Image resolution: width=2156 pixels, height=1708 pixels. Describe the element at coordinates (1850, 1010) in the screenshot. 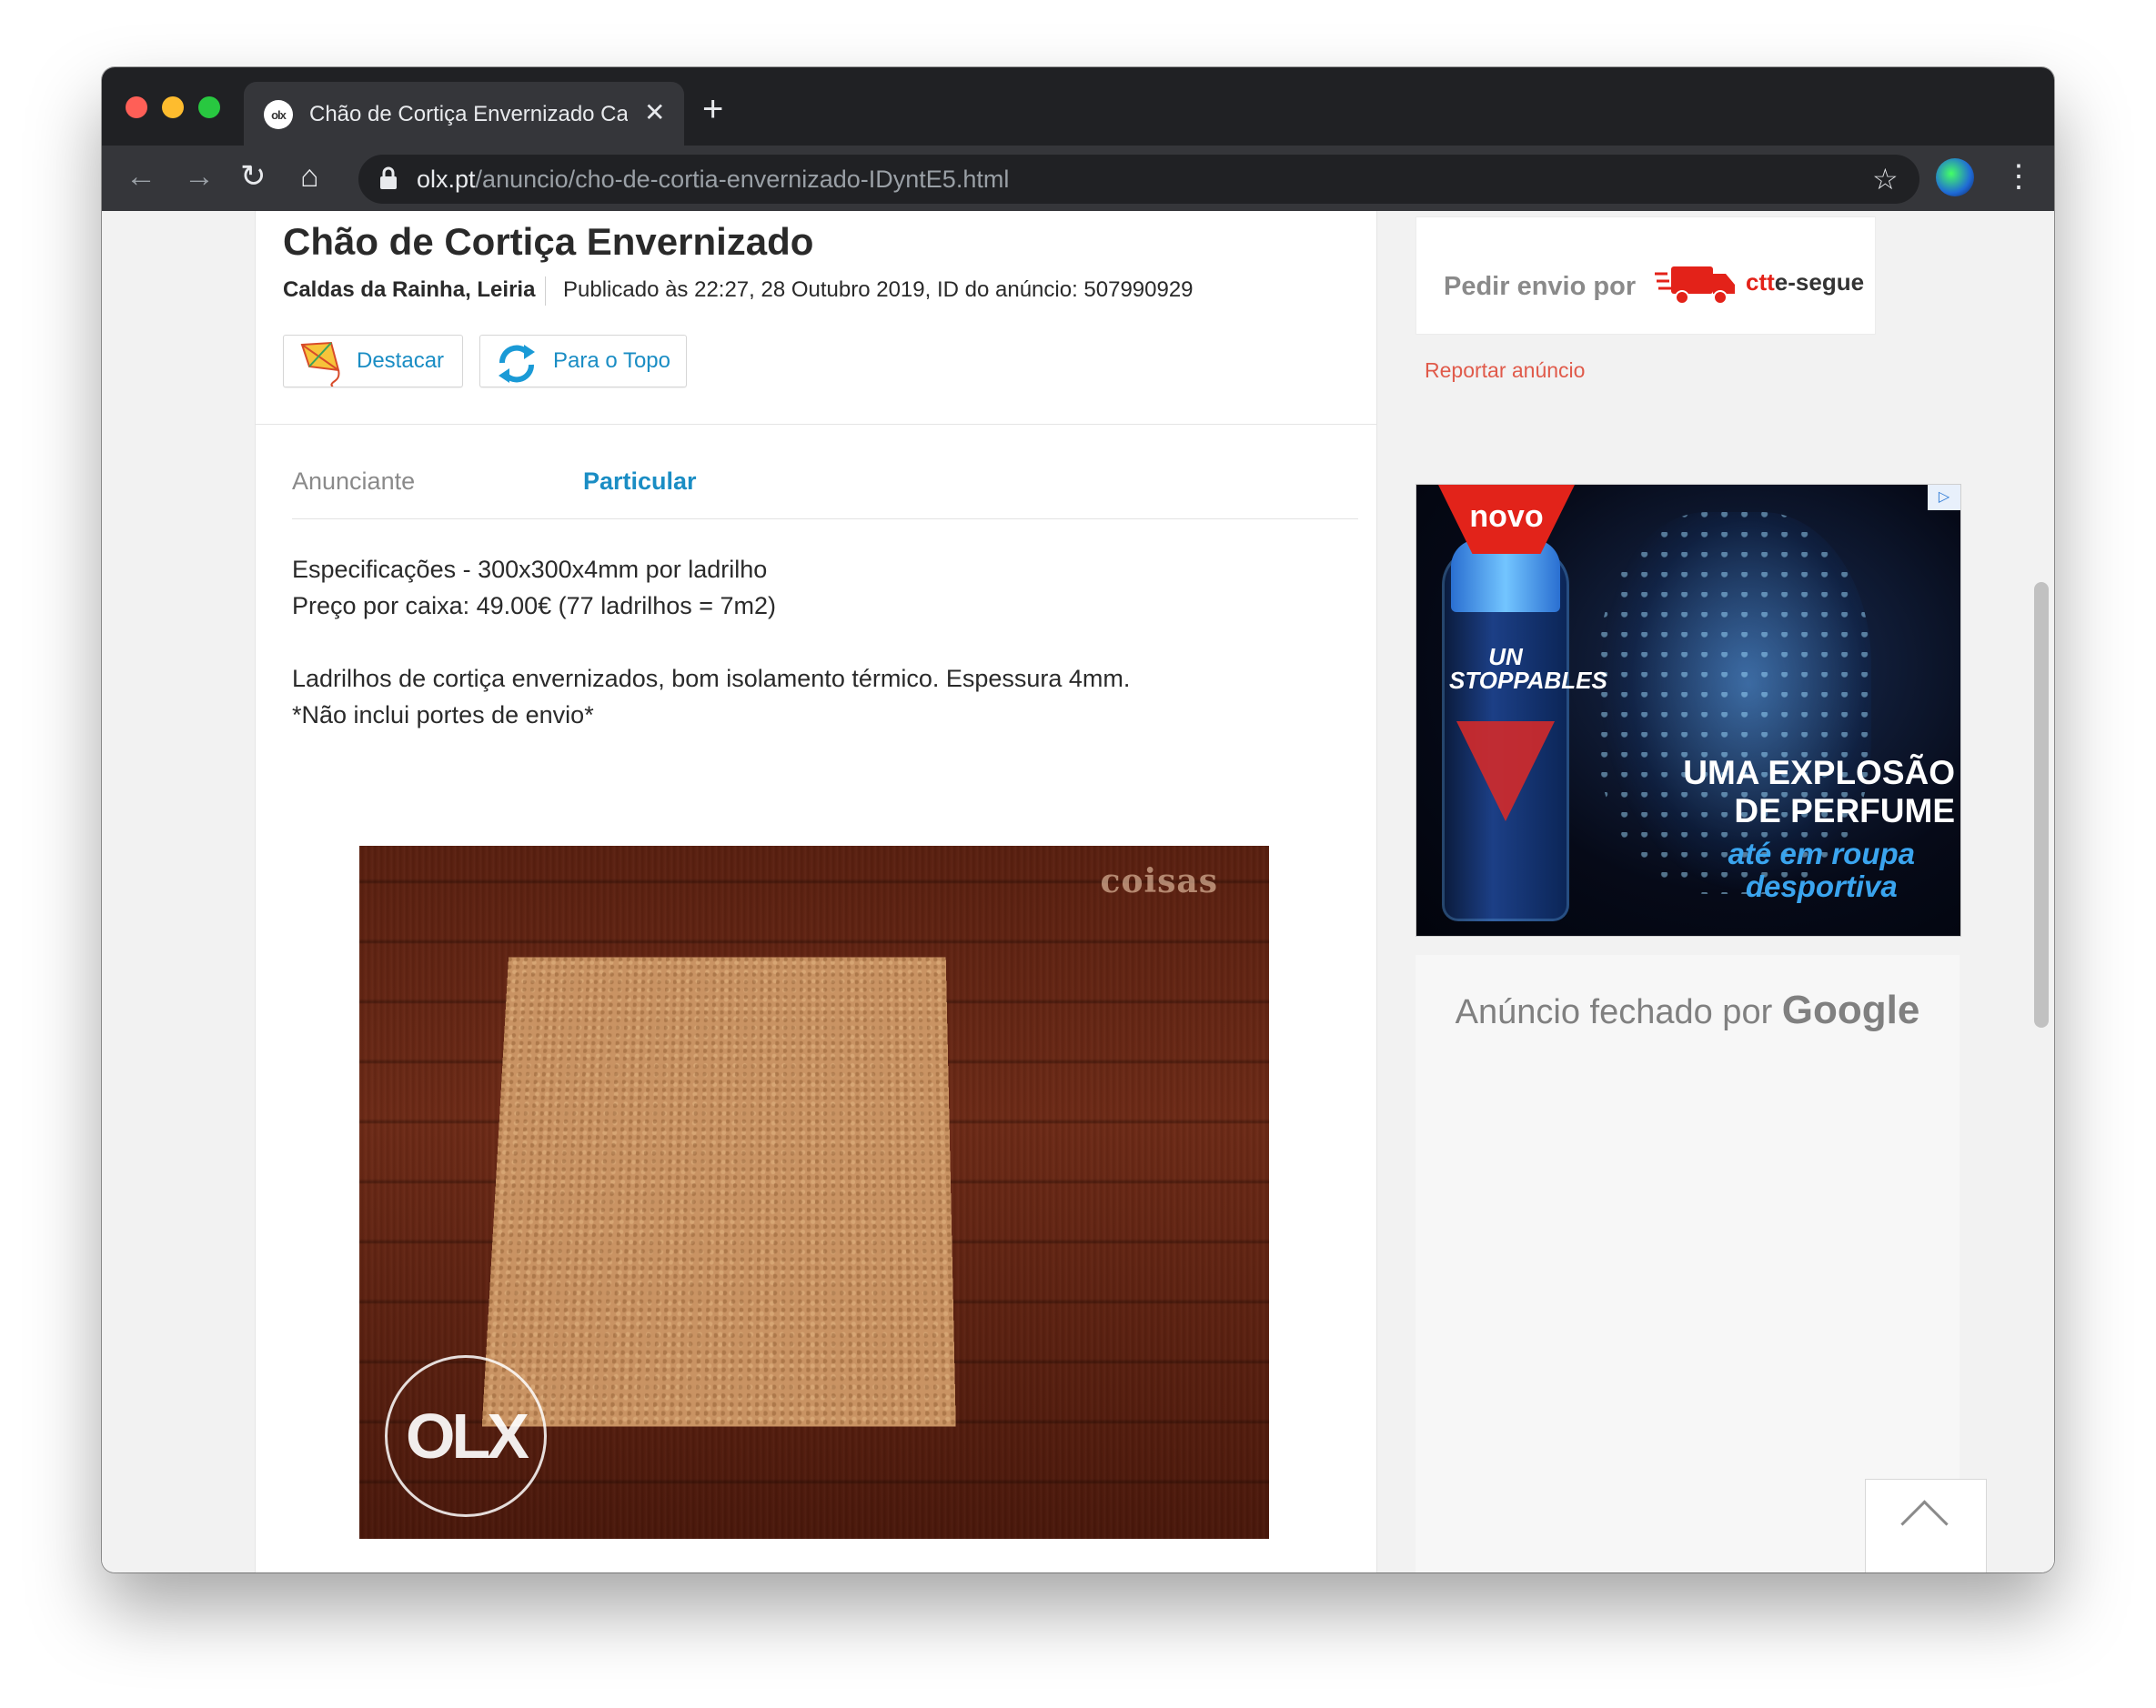

I see `google-logo: Google` at that location.